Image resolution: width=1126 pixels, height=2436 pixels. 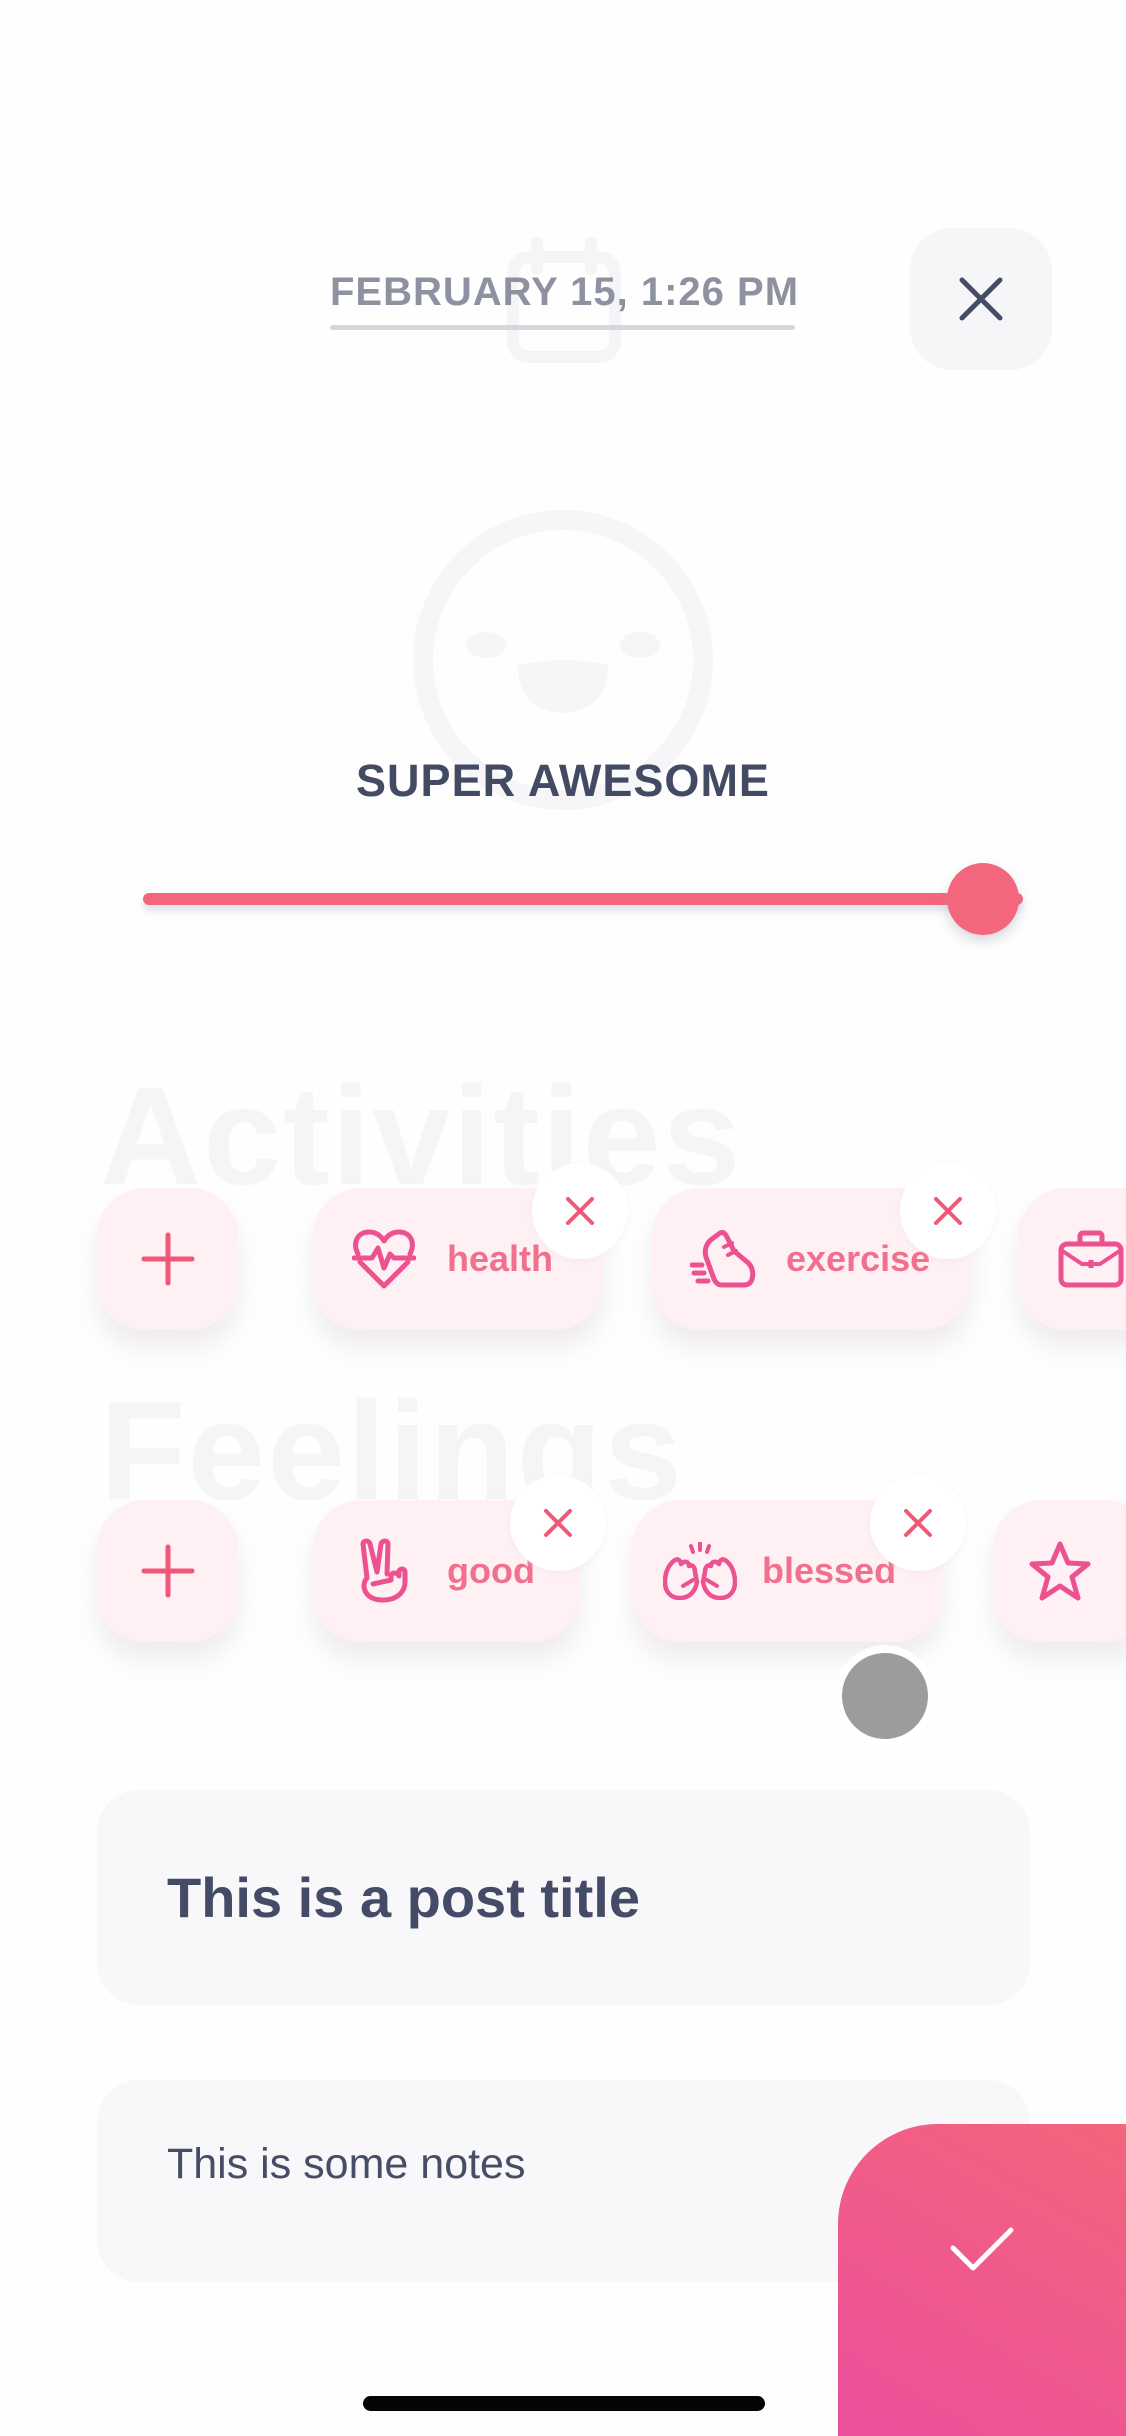 What do you see at coordinates (700, 1571) in the screenshot?
I see `raised-hands-icon` at bounding box center [700, 1571].